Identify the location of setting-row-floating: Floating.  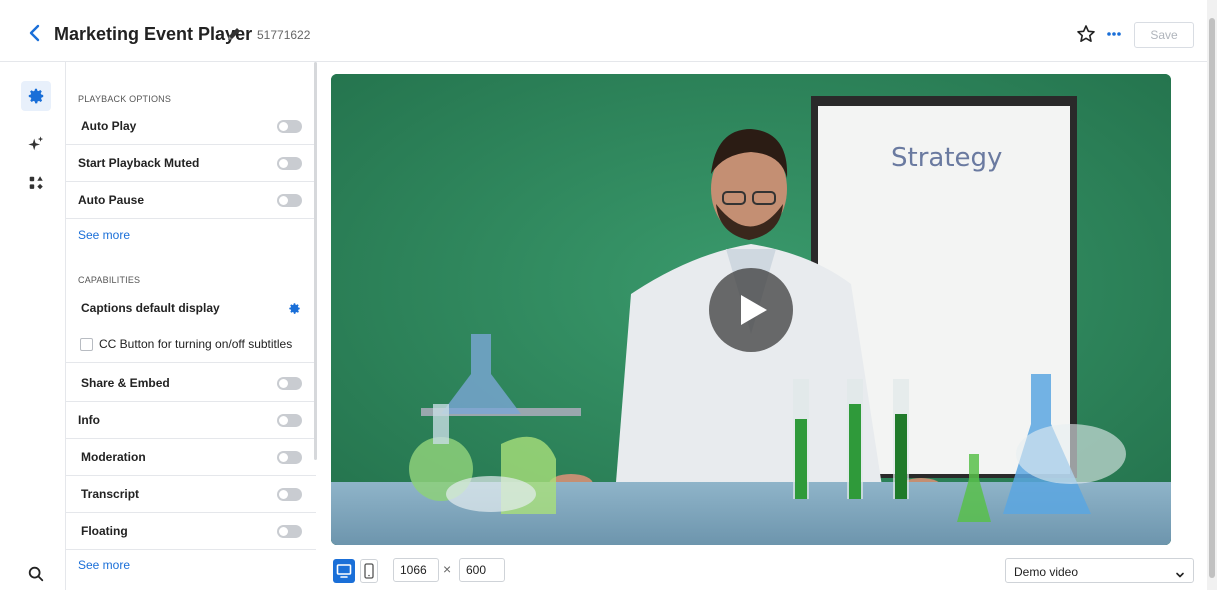
(191, 531).